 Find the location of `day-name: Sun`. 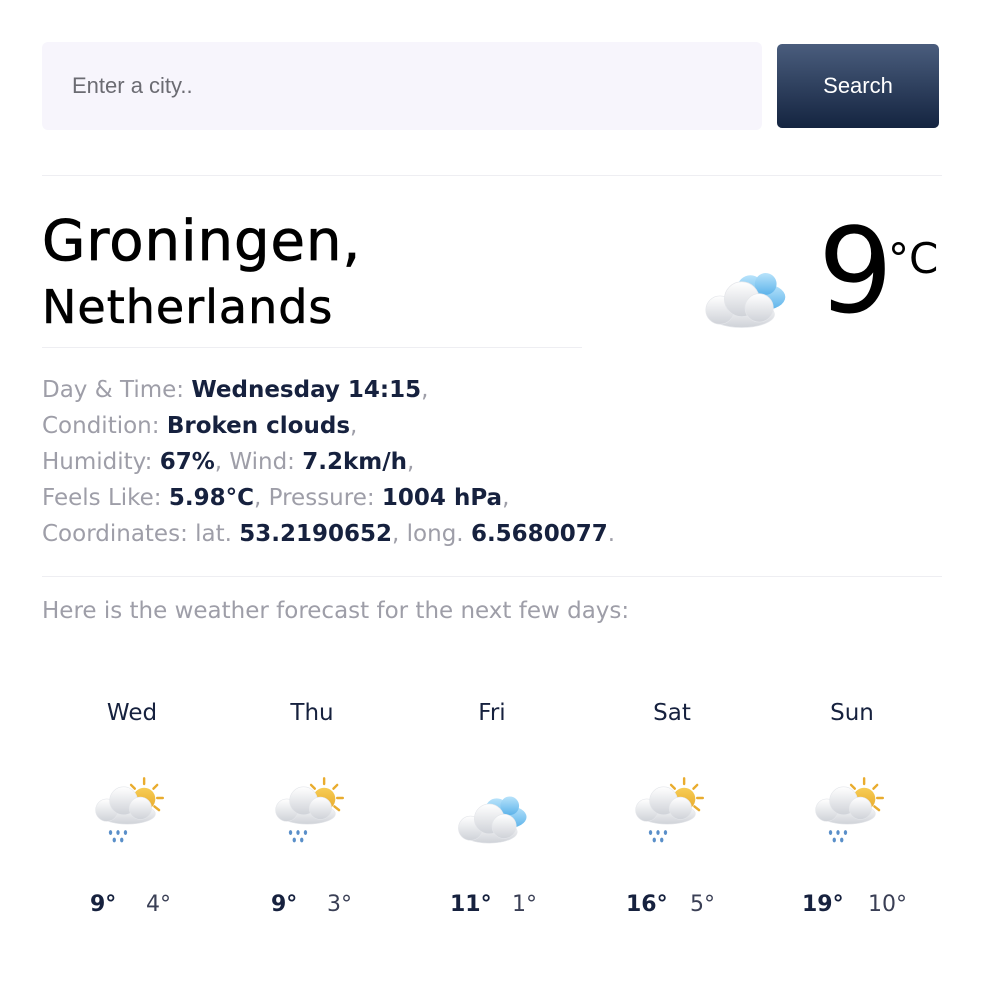

day-name: Sun is located at coordinates (852, 713).